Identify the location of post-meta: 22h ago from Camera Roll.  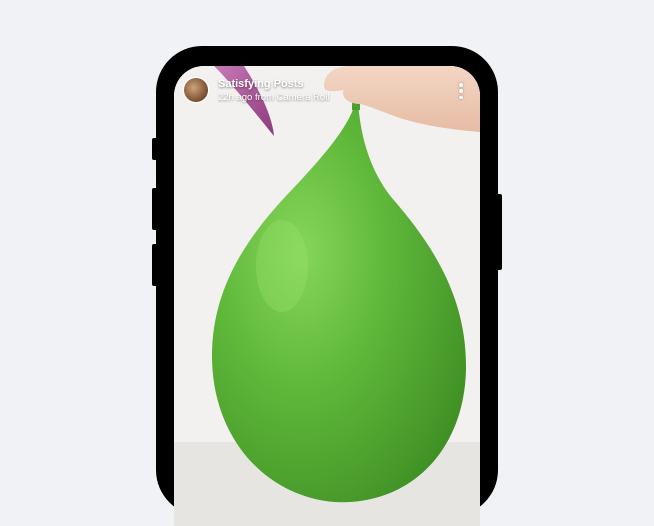
(274, 97).